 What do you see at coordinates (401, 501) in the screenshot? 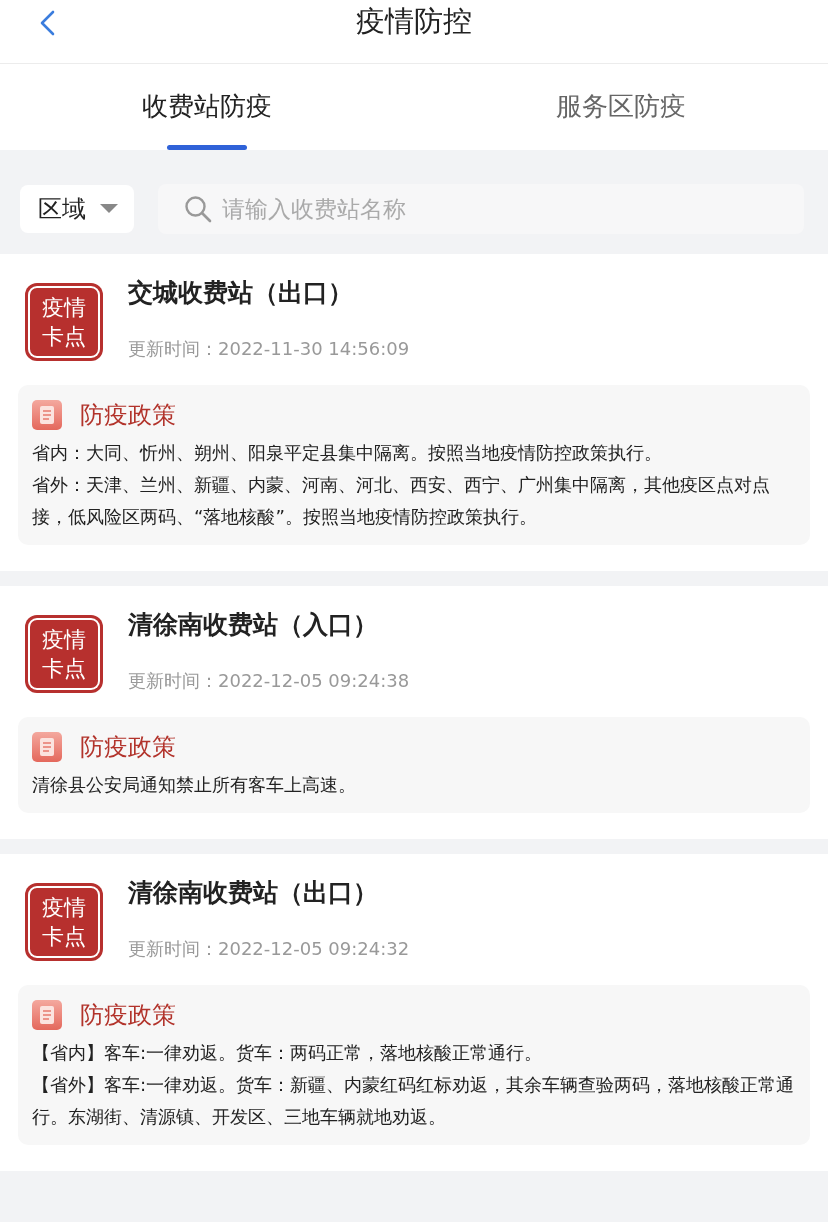
I see `policy-text: 省外：天津、兰州、新疆、内蒙、河南、河北、西安、西宁、广州集中隔离，其他疫区点对点接，低风险区两码、“落地核酸”。按照当地疫情防控政策执行。` at bounding box center [401, 501].